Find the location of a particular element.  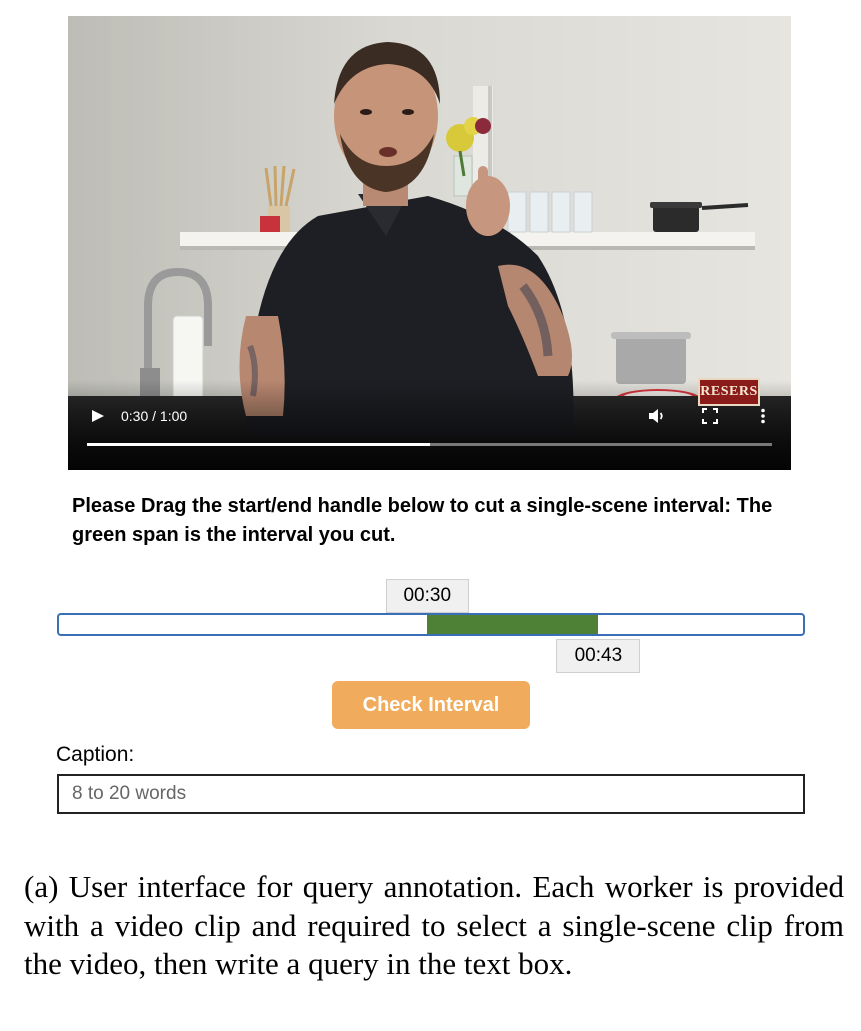

caption-input is located at coordinates (431, 794).